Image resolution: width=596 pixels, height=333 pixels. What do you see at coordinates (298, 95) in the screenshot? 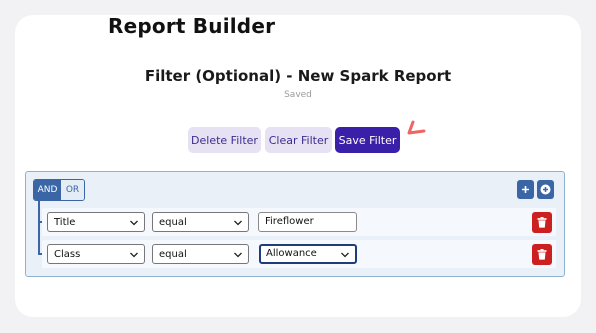
I see `save-status: Saved` at bounding box center [298, 95].